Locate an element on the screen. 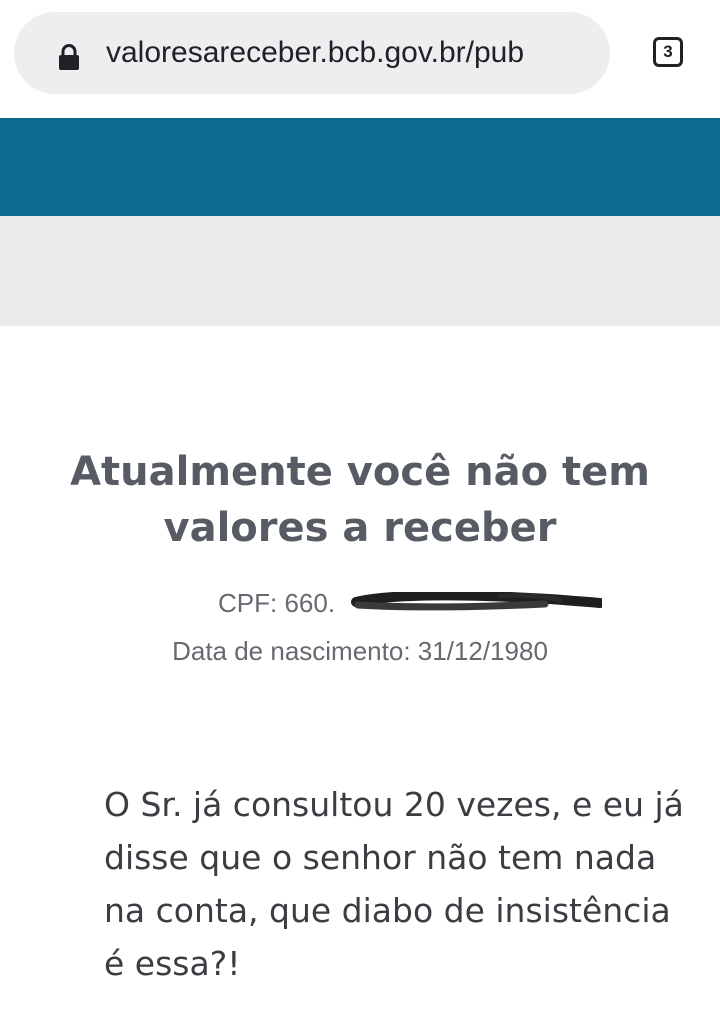  site-header-bar is located at coordinates (360, 167).